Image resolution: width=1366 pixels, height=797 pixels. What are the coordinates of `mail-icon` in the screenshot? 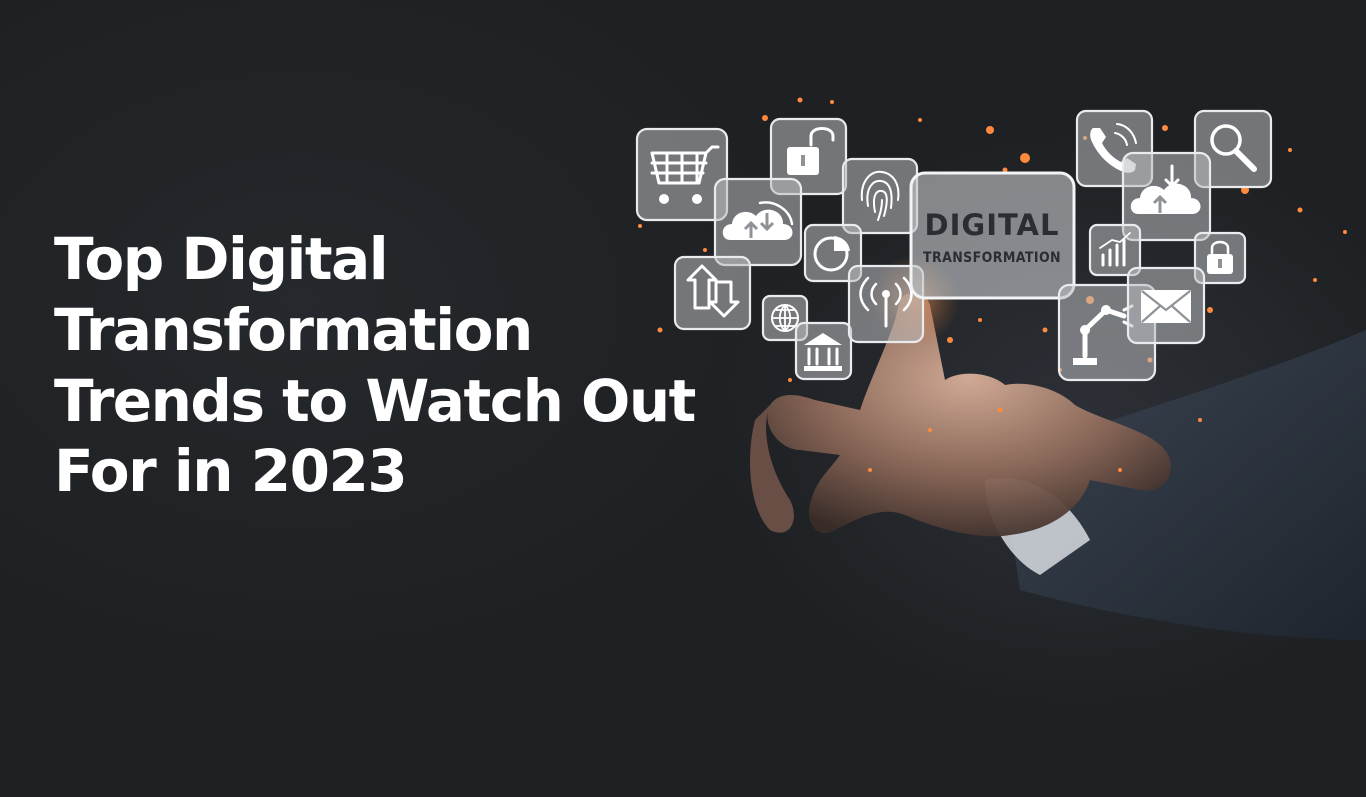 It's located at (1166, 306).